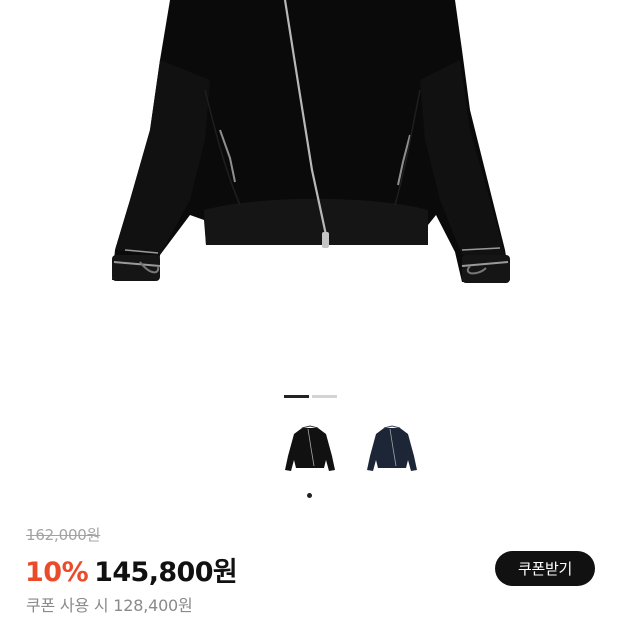 This screenshot has height=620, width=620. Describe the element at coordinates (296, 396) in the screenshot. I see `pager-indicator-active` at that location.